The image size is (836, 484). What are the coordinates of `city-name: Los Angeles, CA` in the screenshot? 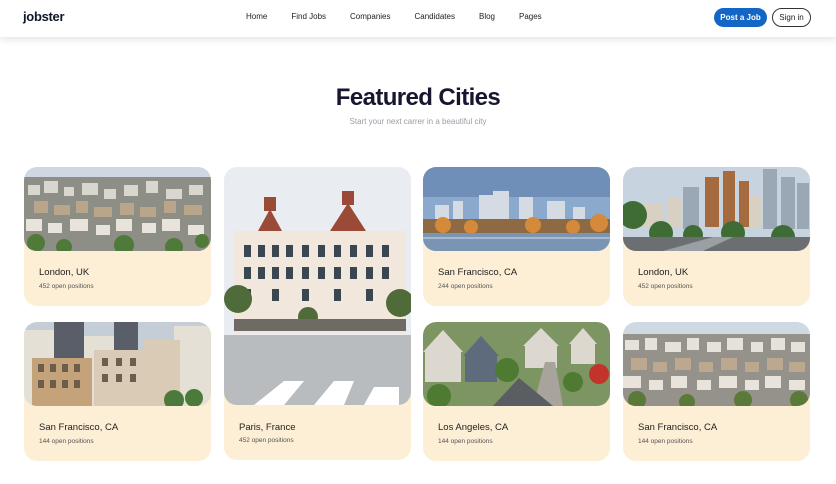 It's located at (473, 427).